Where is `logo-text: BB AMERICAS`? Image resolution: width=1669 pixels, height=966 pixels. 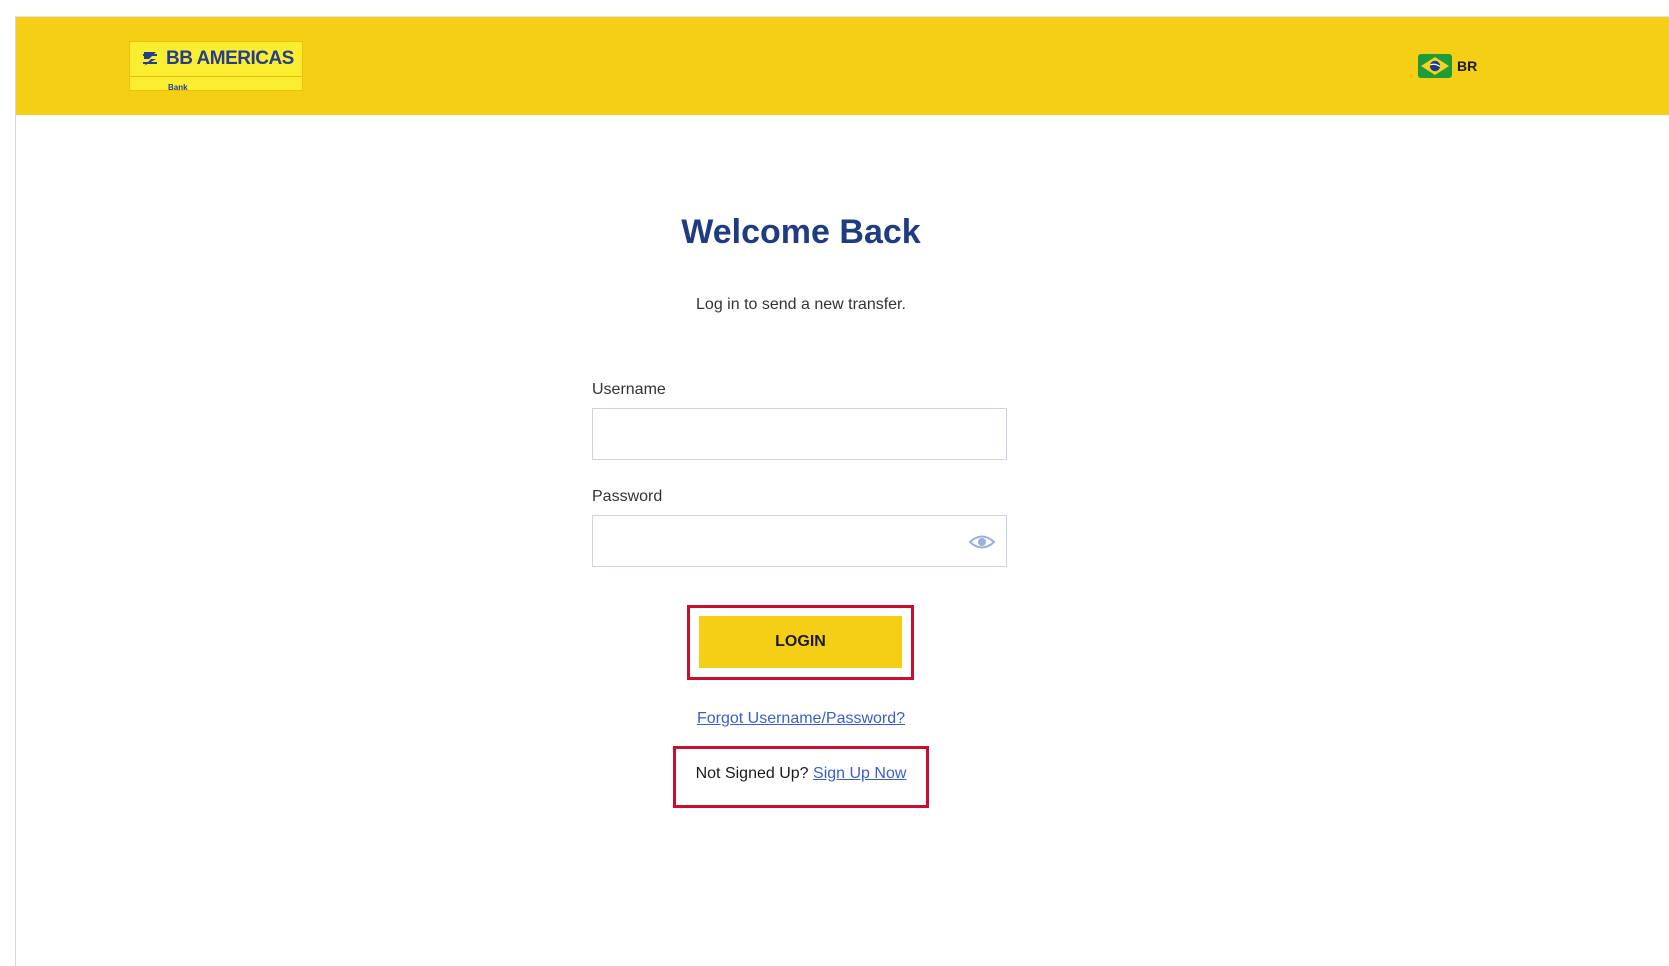
logo-text: BB AMERICAS is located at coordinates (230, 58).